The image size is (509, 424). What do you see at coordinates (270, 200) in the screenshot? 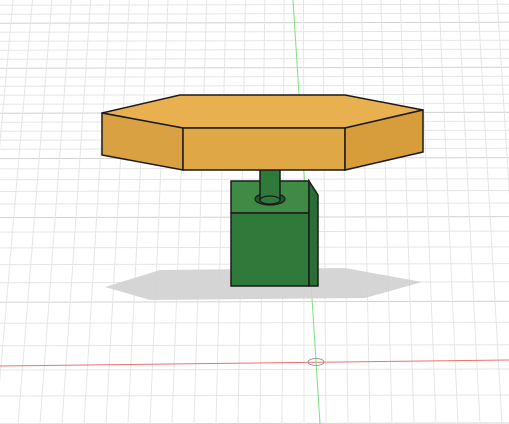
I see `shaft-bottom` at bounding box center [270, 200].